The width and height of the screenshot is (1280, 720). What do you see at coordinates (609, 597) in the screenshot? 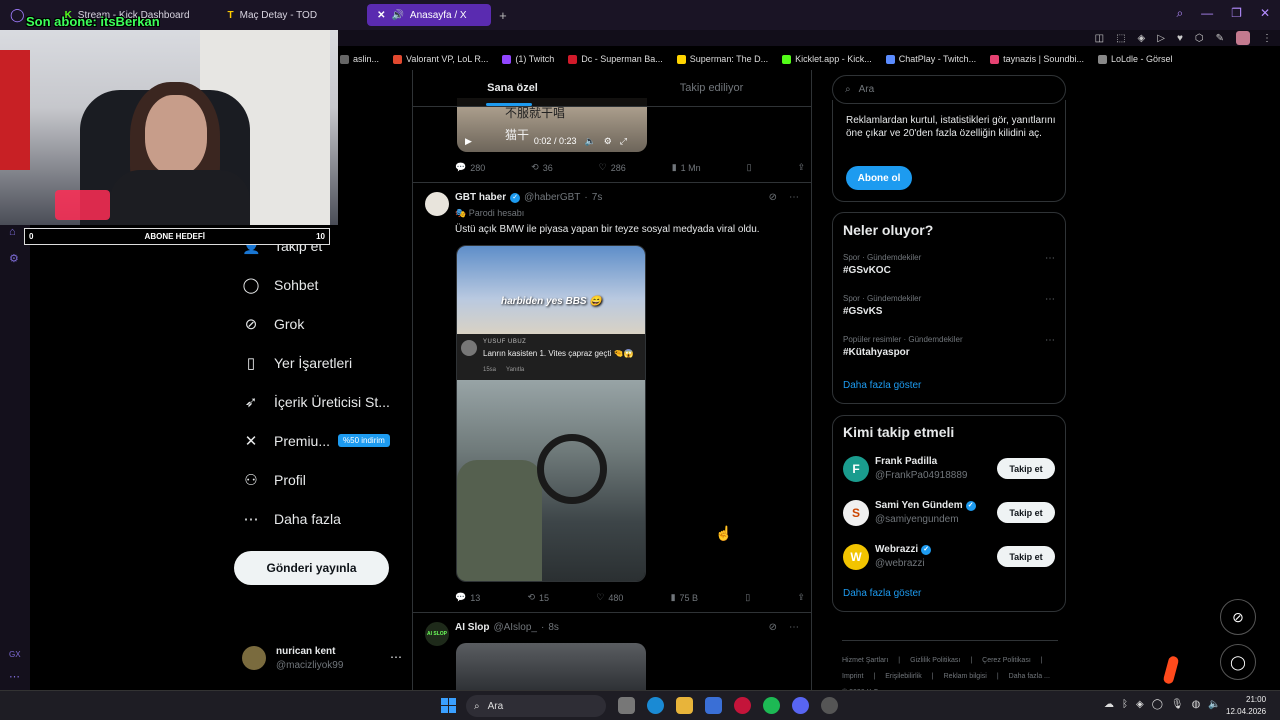
I see `like-button: ♡ 480` at bounding box center [609, 597].